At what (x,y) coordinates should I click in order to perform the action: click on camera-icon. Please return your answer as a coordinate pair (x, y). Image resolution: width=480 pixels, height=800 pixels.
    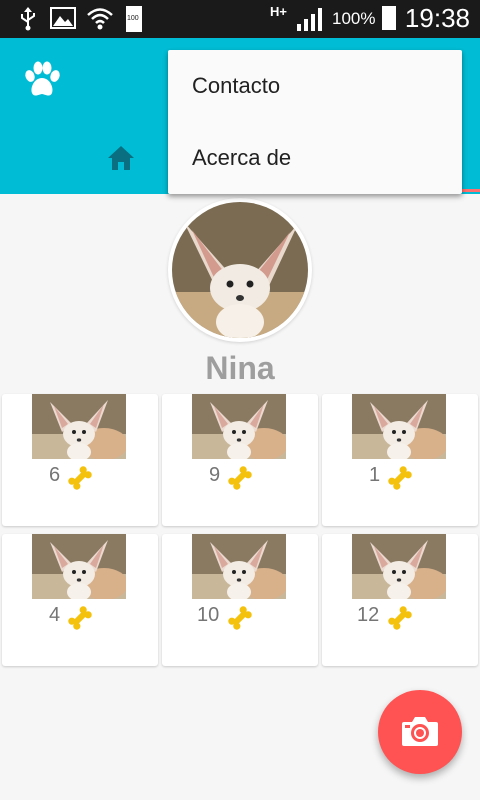
    Looking at the image, I should click on (420, 731).